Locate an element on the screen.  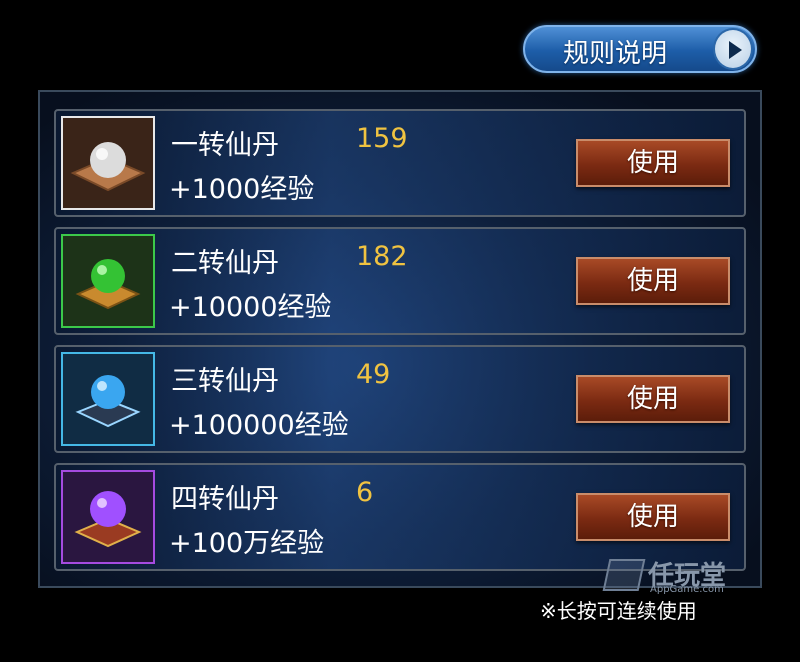
pill-exp: +1000经验 is located at coordinates (242, 189).